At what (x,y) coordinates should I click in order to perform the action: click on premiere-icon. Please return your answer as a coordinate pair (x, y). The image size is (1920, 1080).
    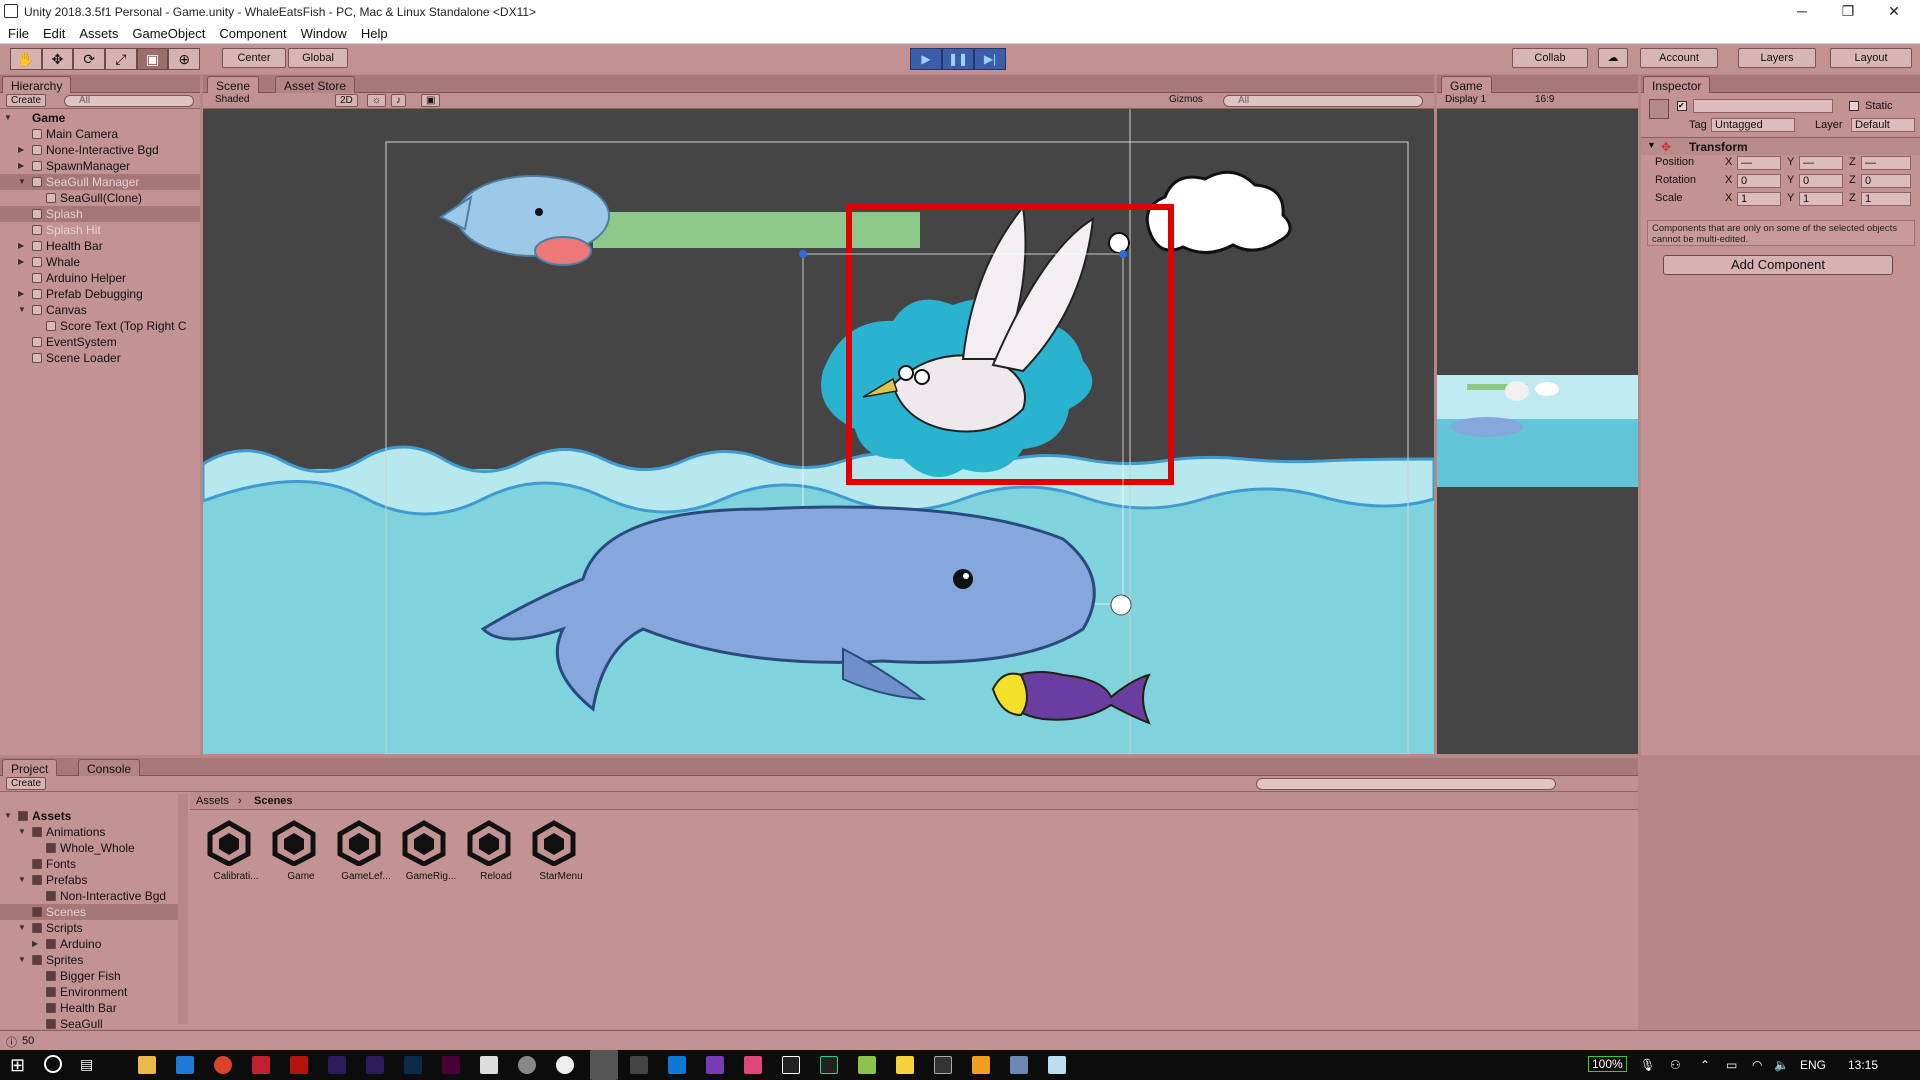
    Looking at the image, I should click on (375, 1065).